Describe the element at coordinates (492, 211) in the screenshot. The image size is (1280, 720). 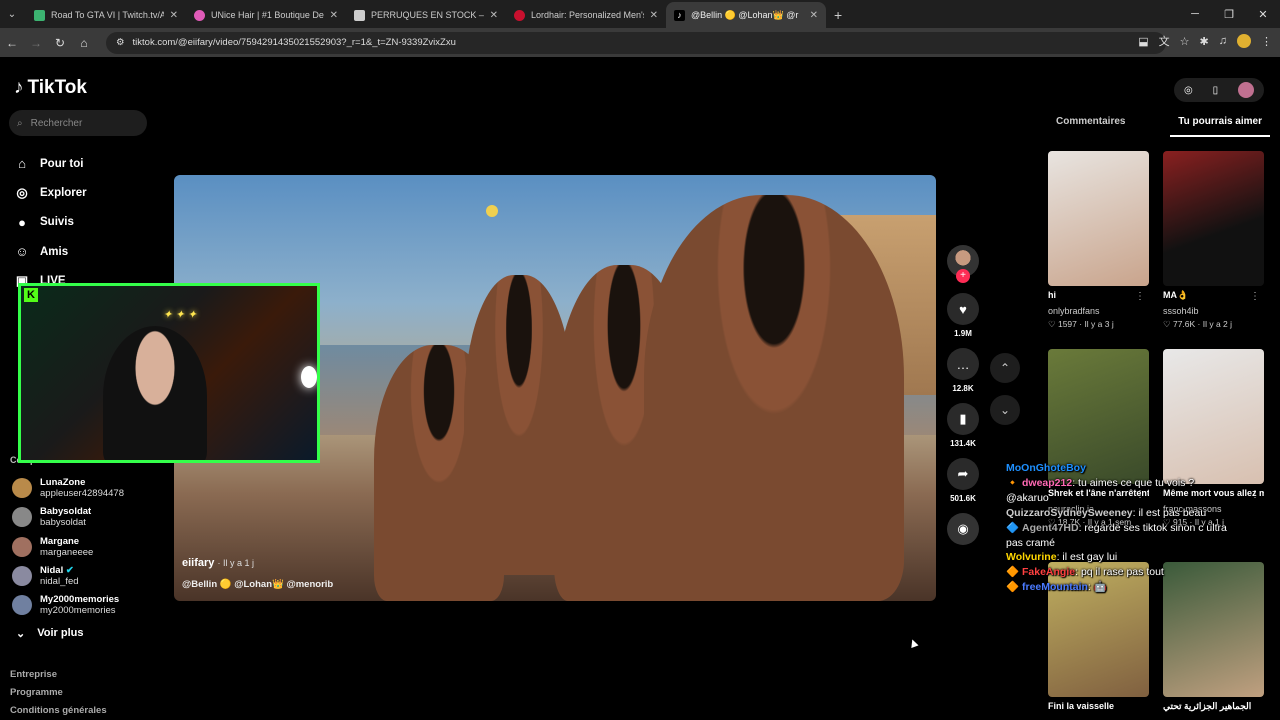
I see `video-ball` at that location.